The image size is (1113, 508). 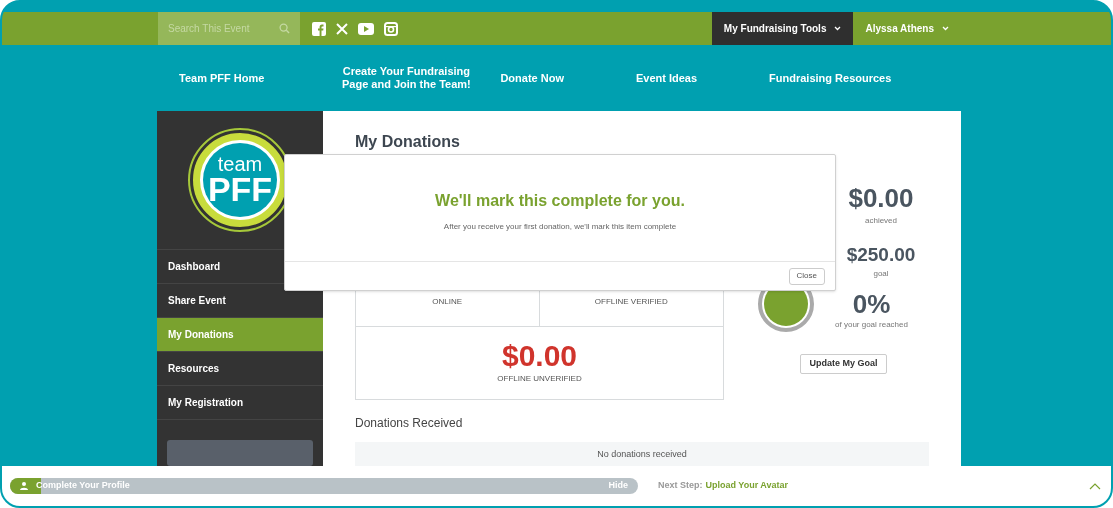 I want to click on x-icon, so click(x=342, y=28).